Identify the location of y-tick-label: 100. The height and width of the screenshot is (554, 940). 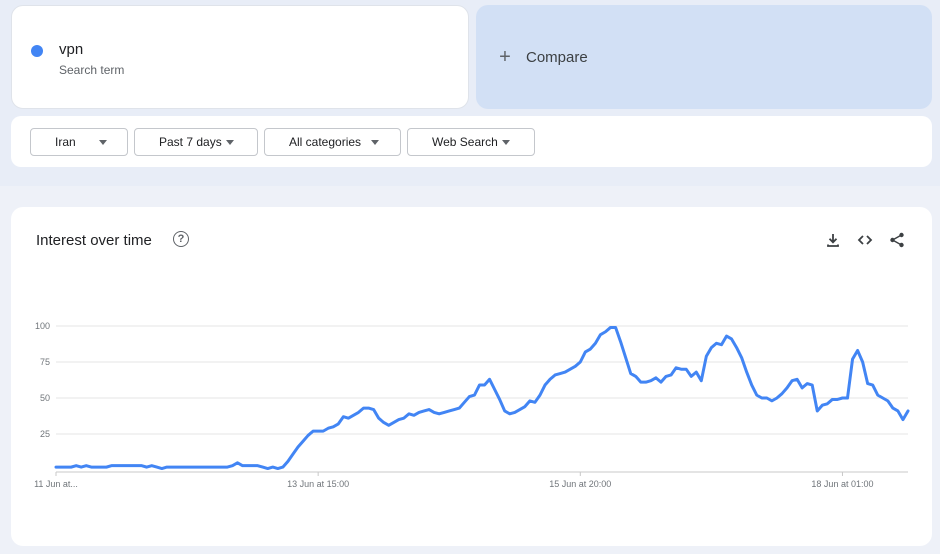
(42, 326).